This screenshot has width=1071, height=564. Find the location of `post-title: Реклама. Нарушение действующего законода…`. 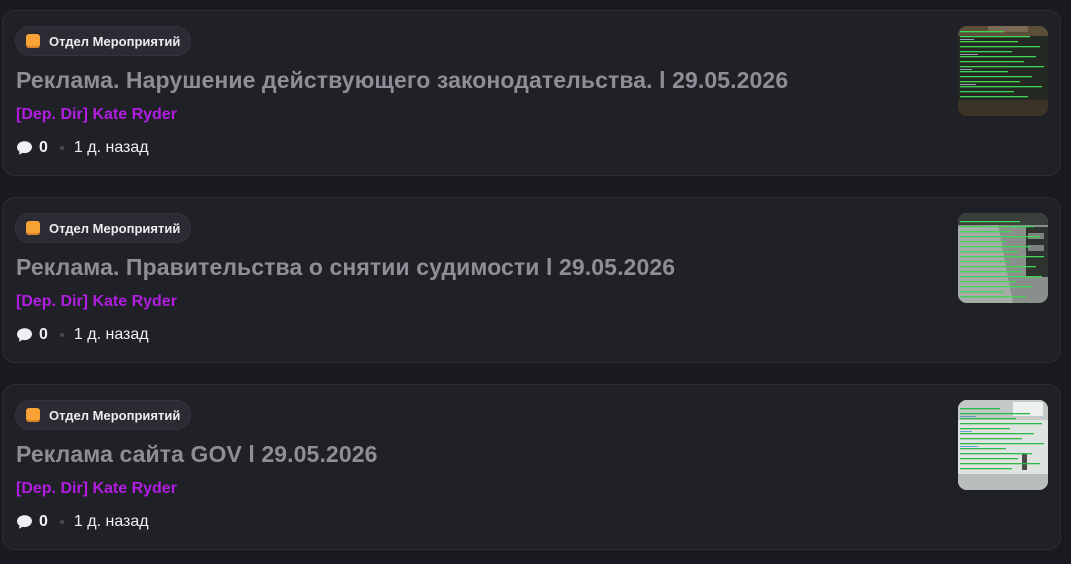

post-title: Реклама. Нарушение действующего законода… is located at coordinates (402, 80).